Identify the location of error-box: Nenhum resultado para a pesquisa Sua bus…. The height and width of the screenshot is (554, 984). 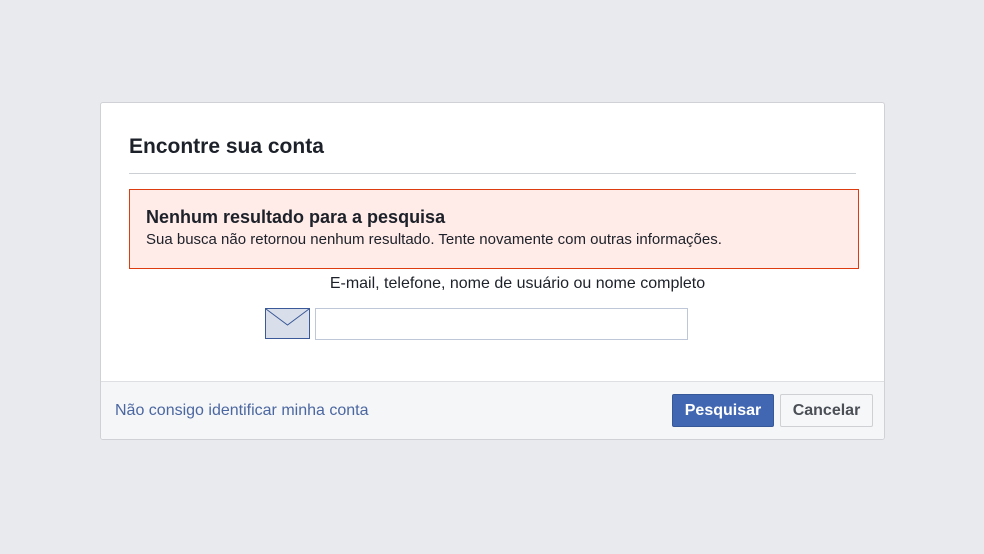
(494, 229).